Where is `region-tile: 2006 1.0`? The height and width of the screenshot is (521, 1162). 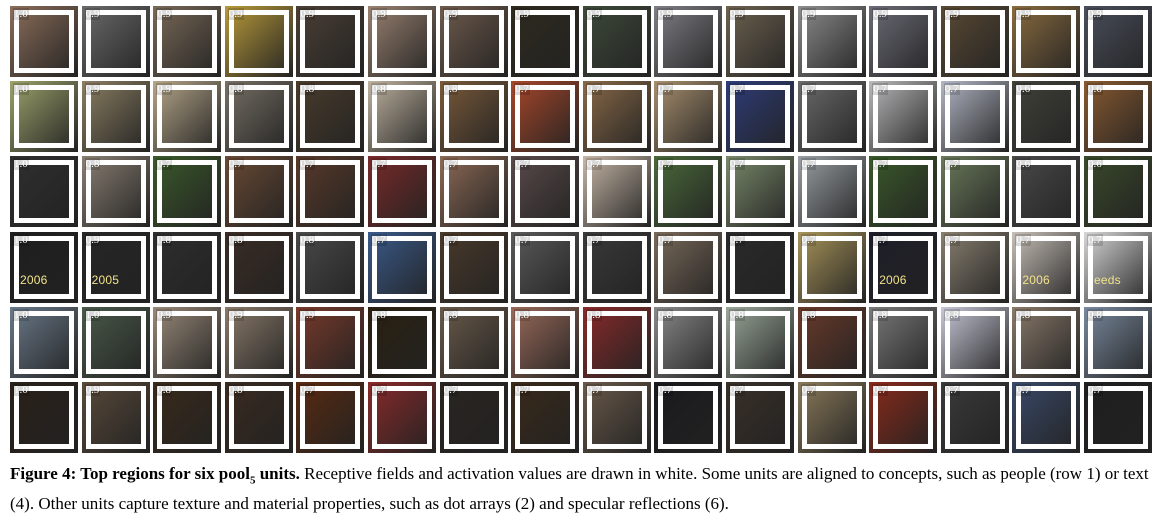
region-tile: 2006 1.0 is located at coordinates (44, 267).